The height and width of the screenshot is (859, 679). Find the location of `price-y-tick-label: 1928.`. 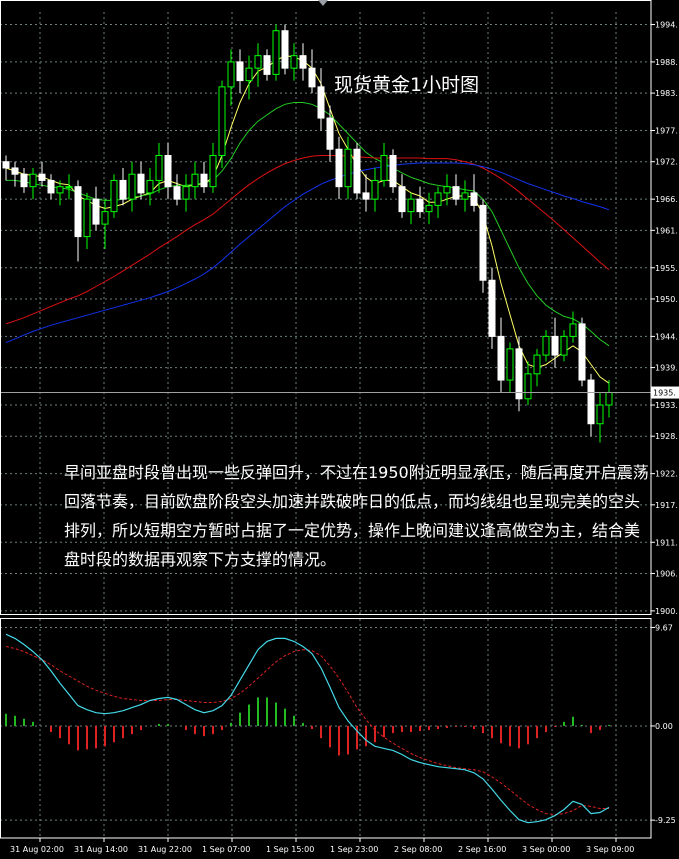

price-y-tick-label: 1928. is located at coordinates (666, 436).